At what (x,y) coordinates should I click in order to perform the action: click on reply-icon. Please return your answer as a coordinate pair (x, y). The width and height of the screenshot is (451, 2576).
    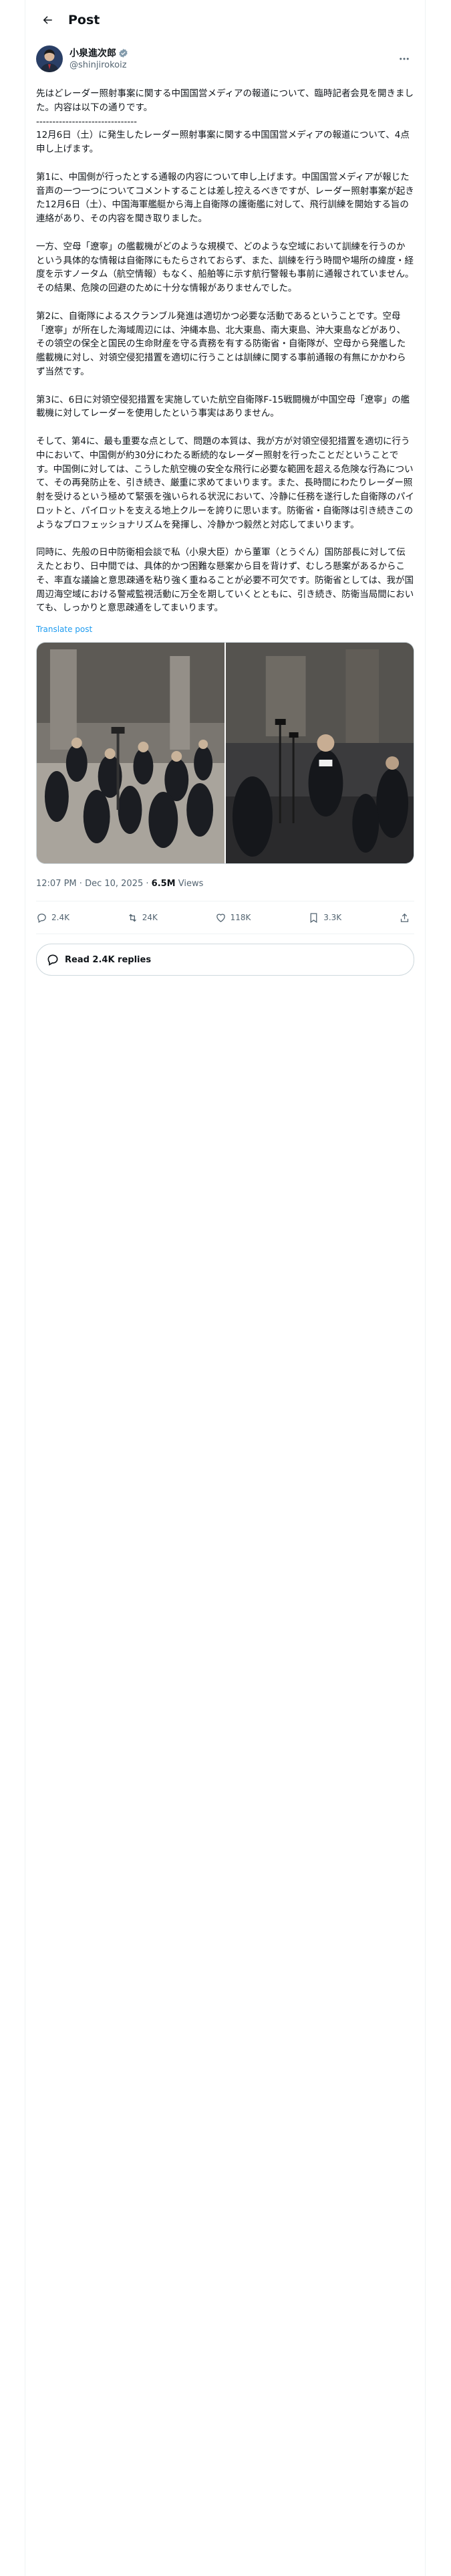
    Looking at the image, I should click on (41, 918).